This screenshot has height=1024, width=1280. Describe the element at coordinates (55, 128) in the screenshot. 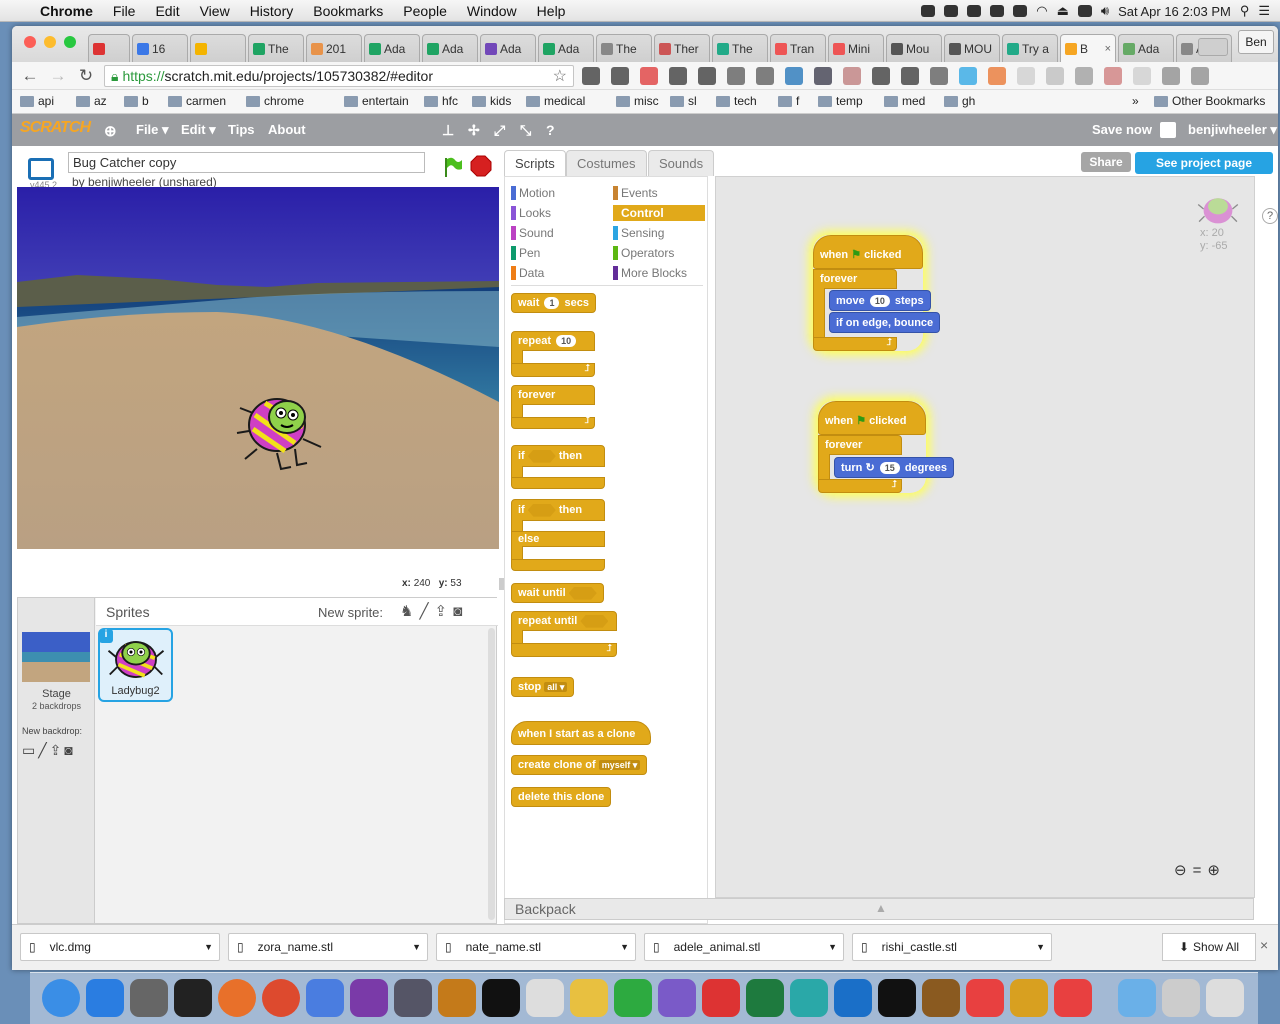

I see `scratch-logo: SCRATCH` at that location.